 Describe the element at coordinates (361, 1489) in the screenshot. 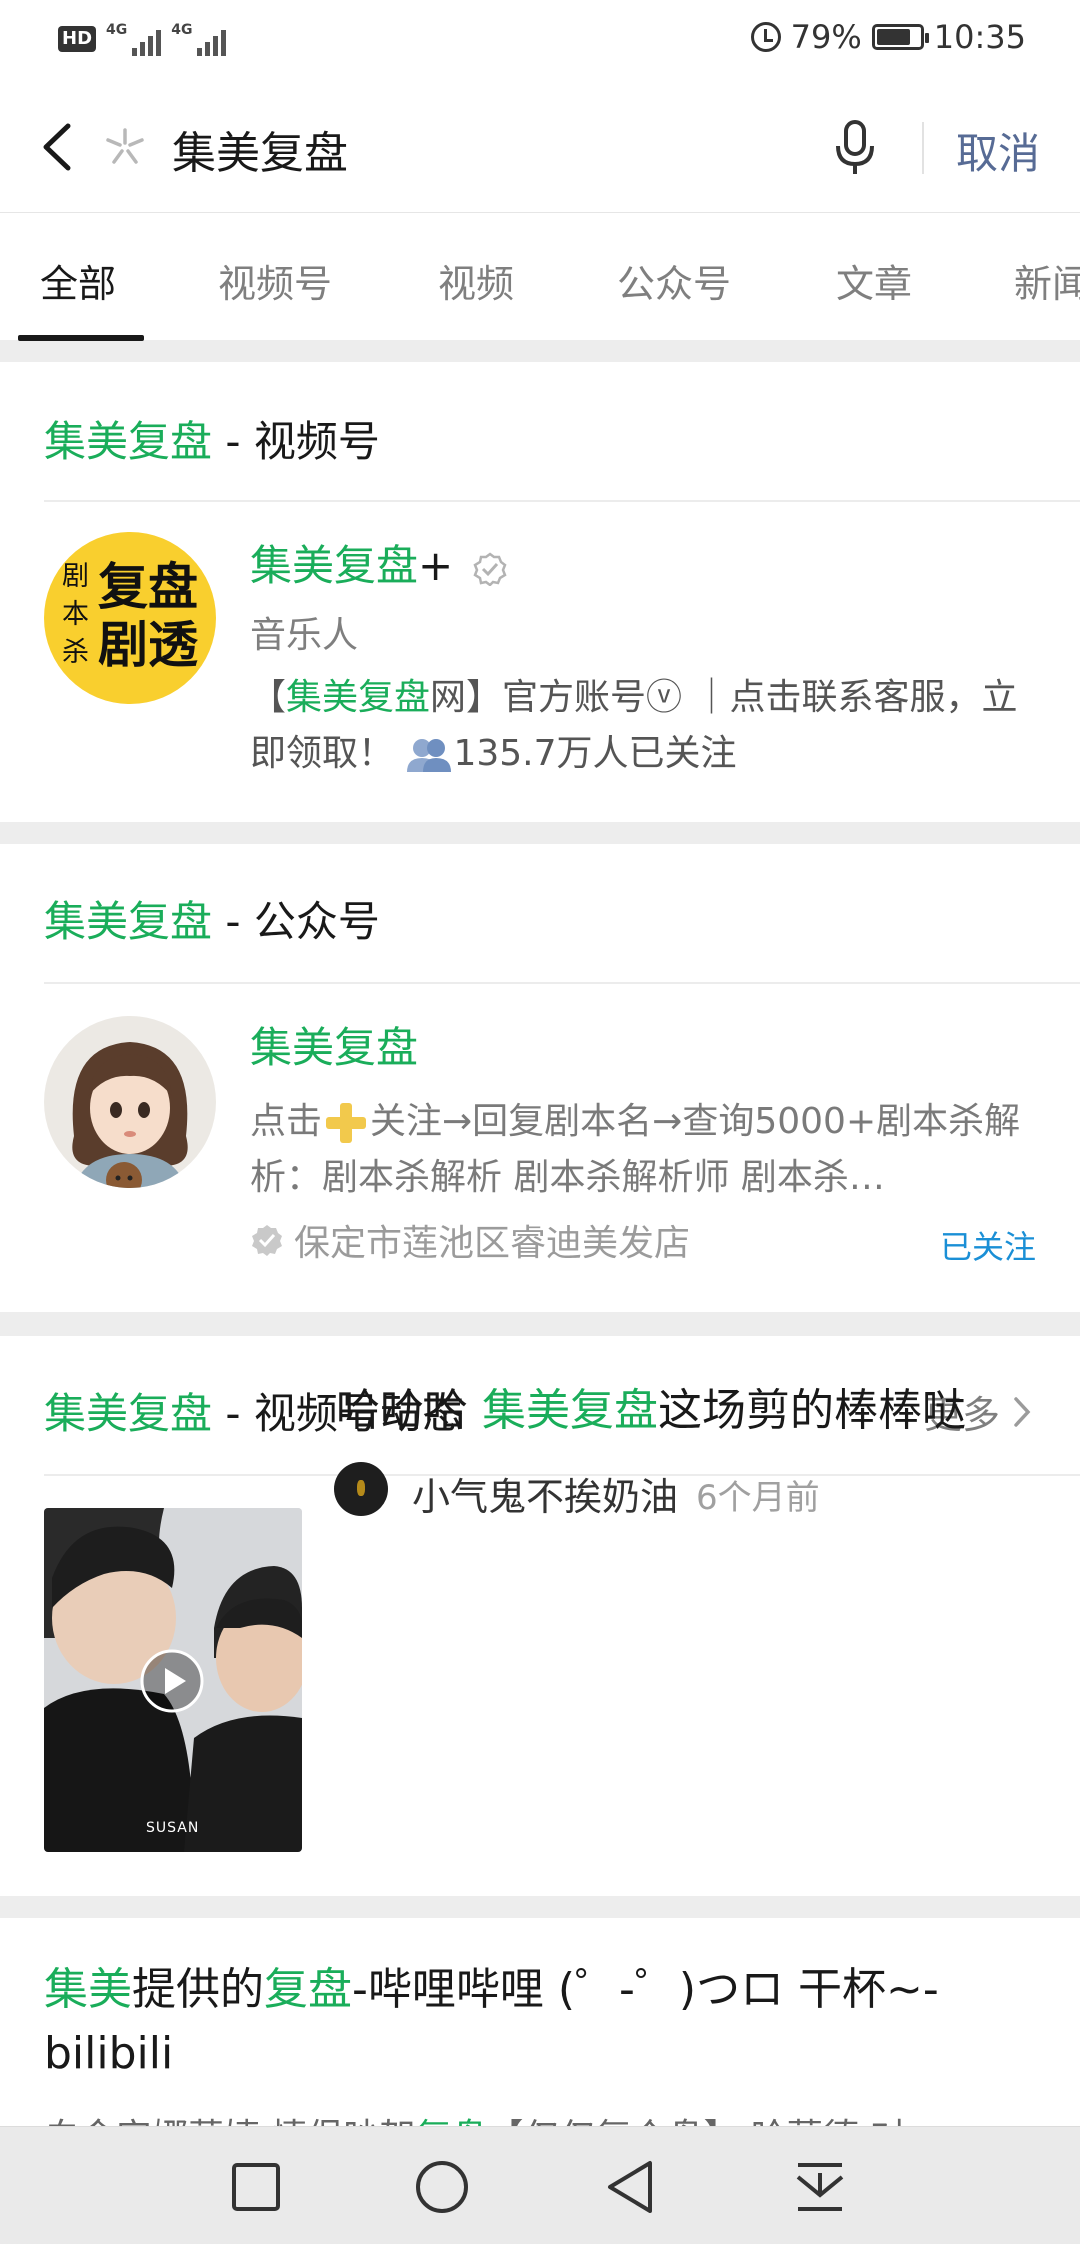

I see `author-avatar` at that location.